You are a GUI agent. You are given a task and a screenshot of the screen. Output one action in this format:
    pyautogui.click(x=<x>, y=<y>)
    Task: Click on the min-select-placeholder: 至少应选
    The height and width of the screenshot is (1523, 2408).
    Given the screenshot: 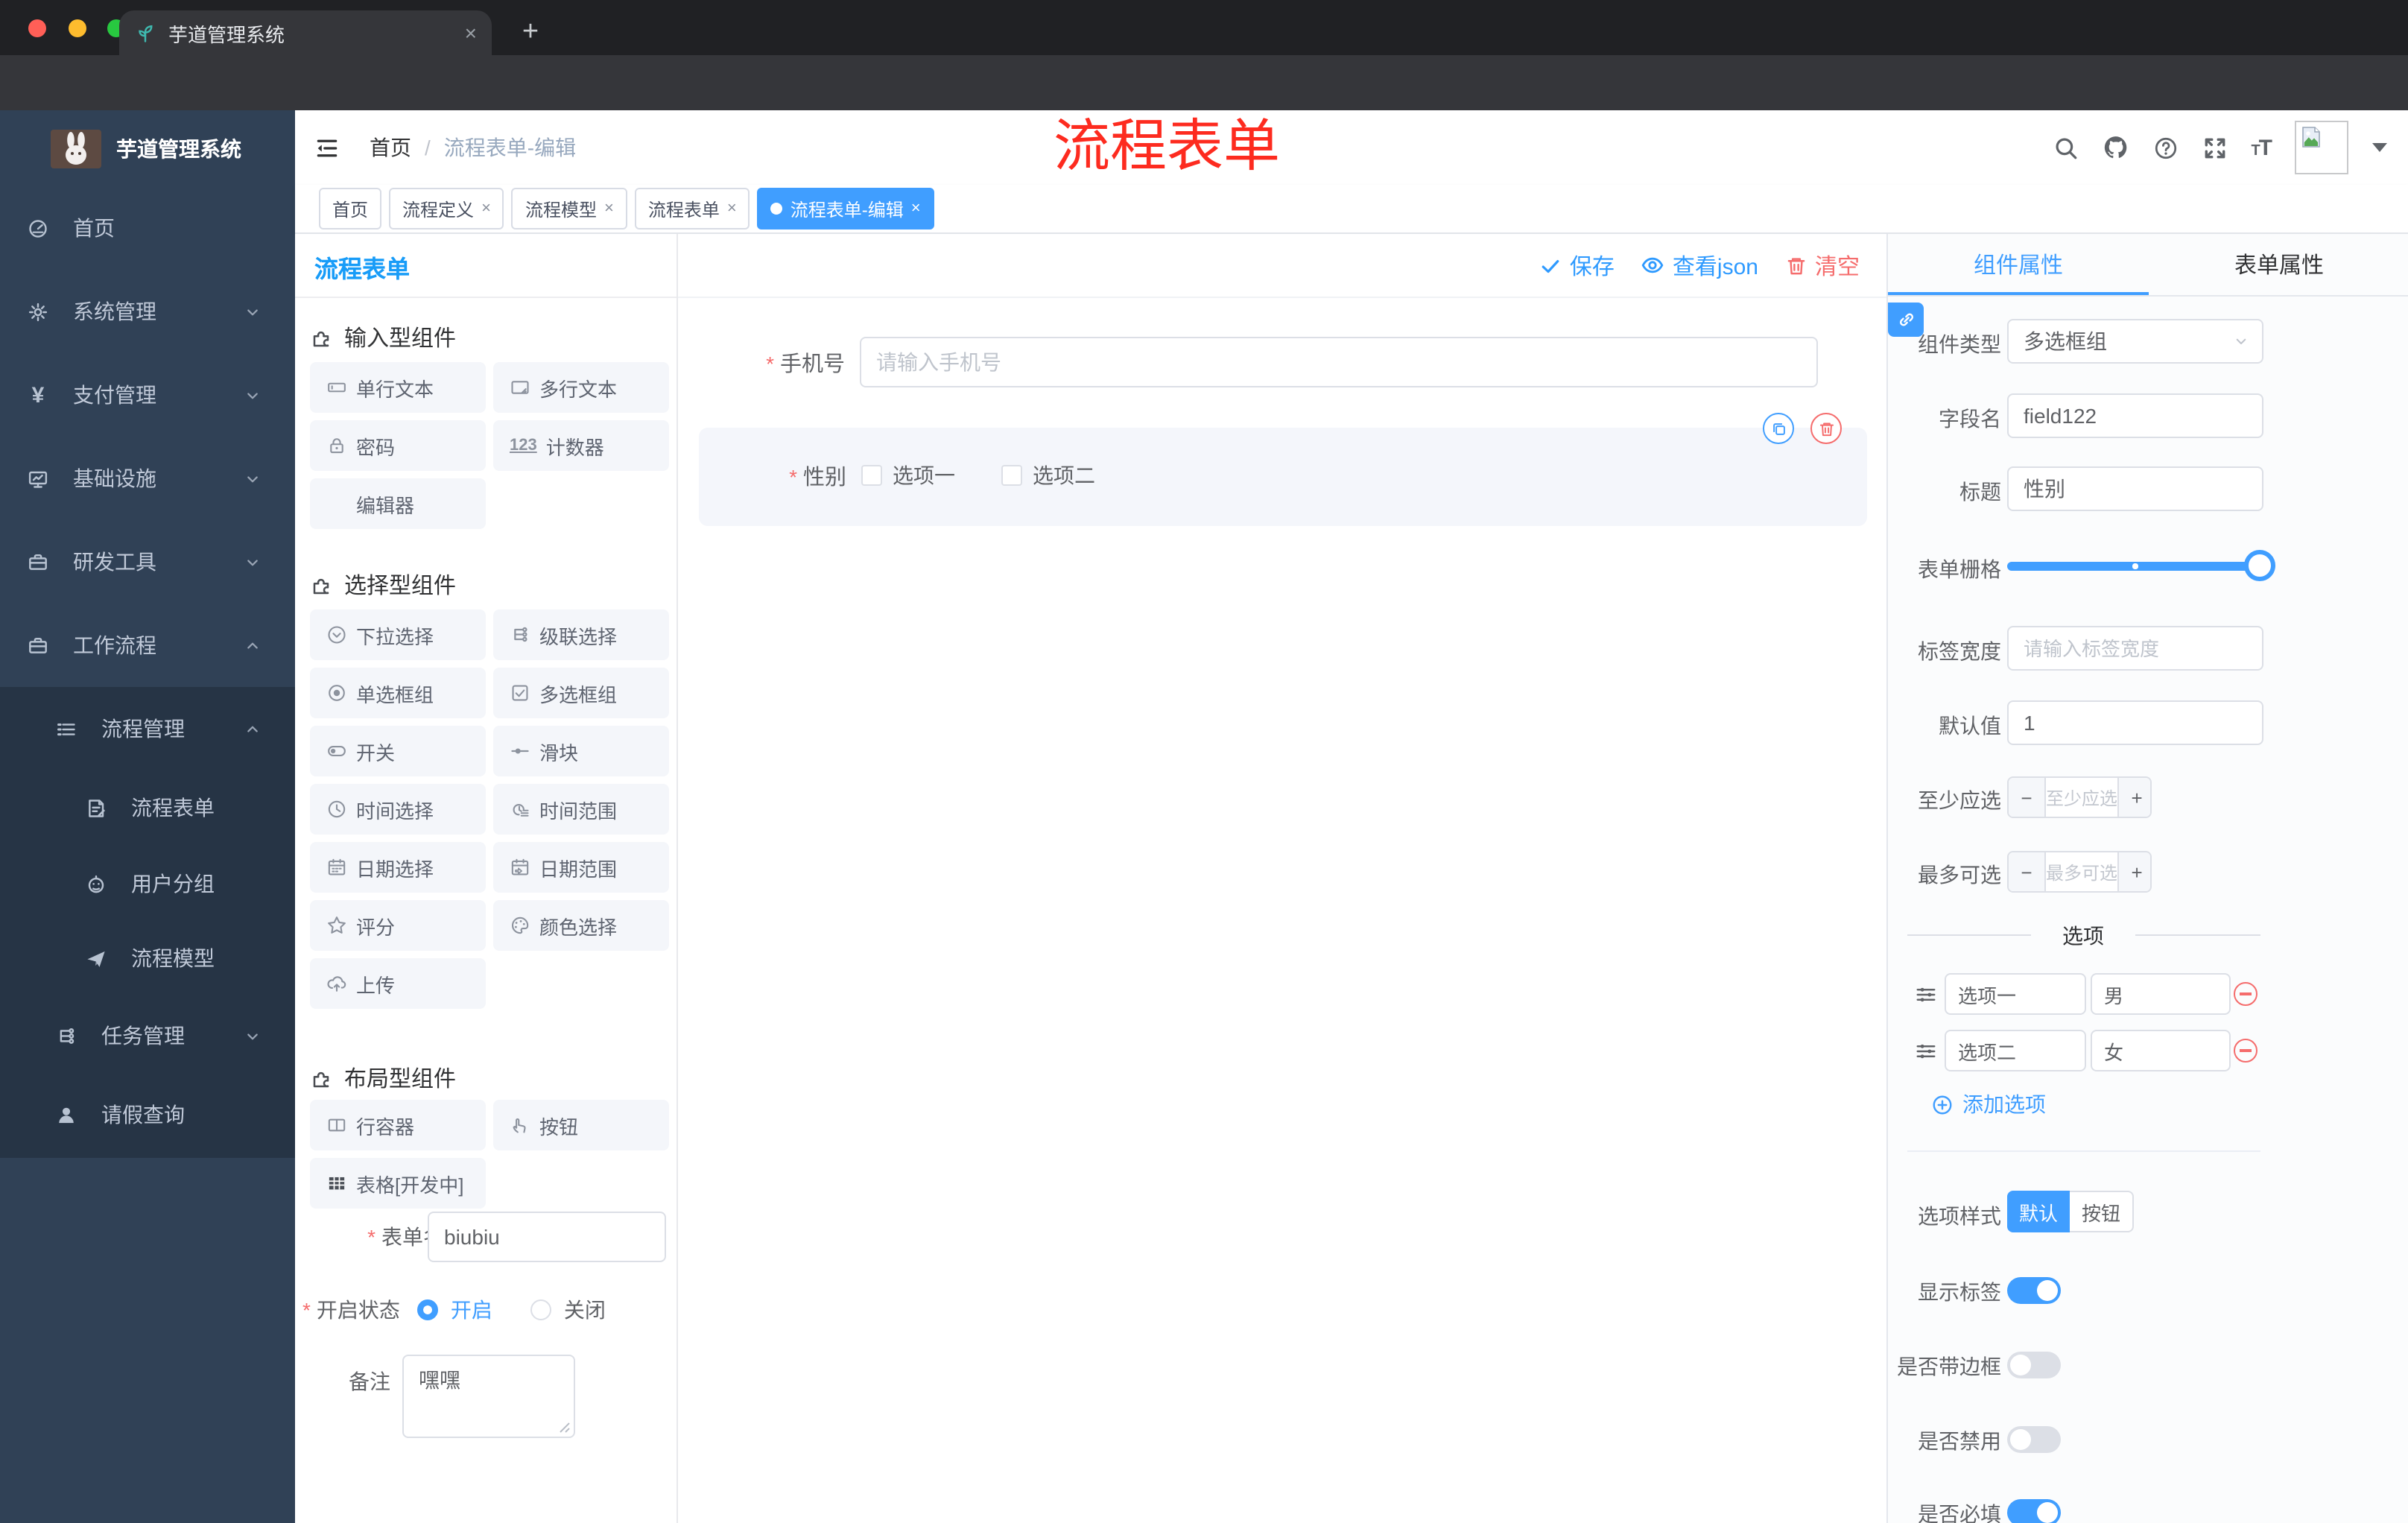 What is the action you would take?
    pyautogui.click(x=2082, y=798)
    